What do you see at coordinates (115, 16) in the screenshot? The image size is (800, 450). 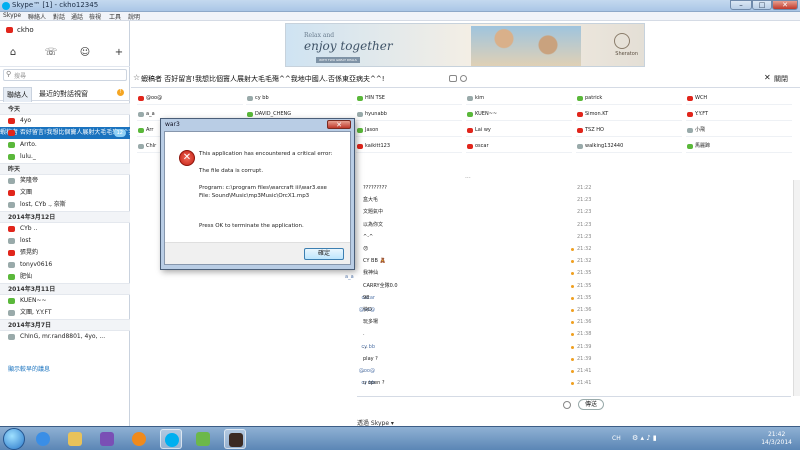 I see `menu-tools: 工具` at bounding box center [115, 16].